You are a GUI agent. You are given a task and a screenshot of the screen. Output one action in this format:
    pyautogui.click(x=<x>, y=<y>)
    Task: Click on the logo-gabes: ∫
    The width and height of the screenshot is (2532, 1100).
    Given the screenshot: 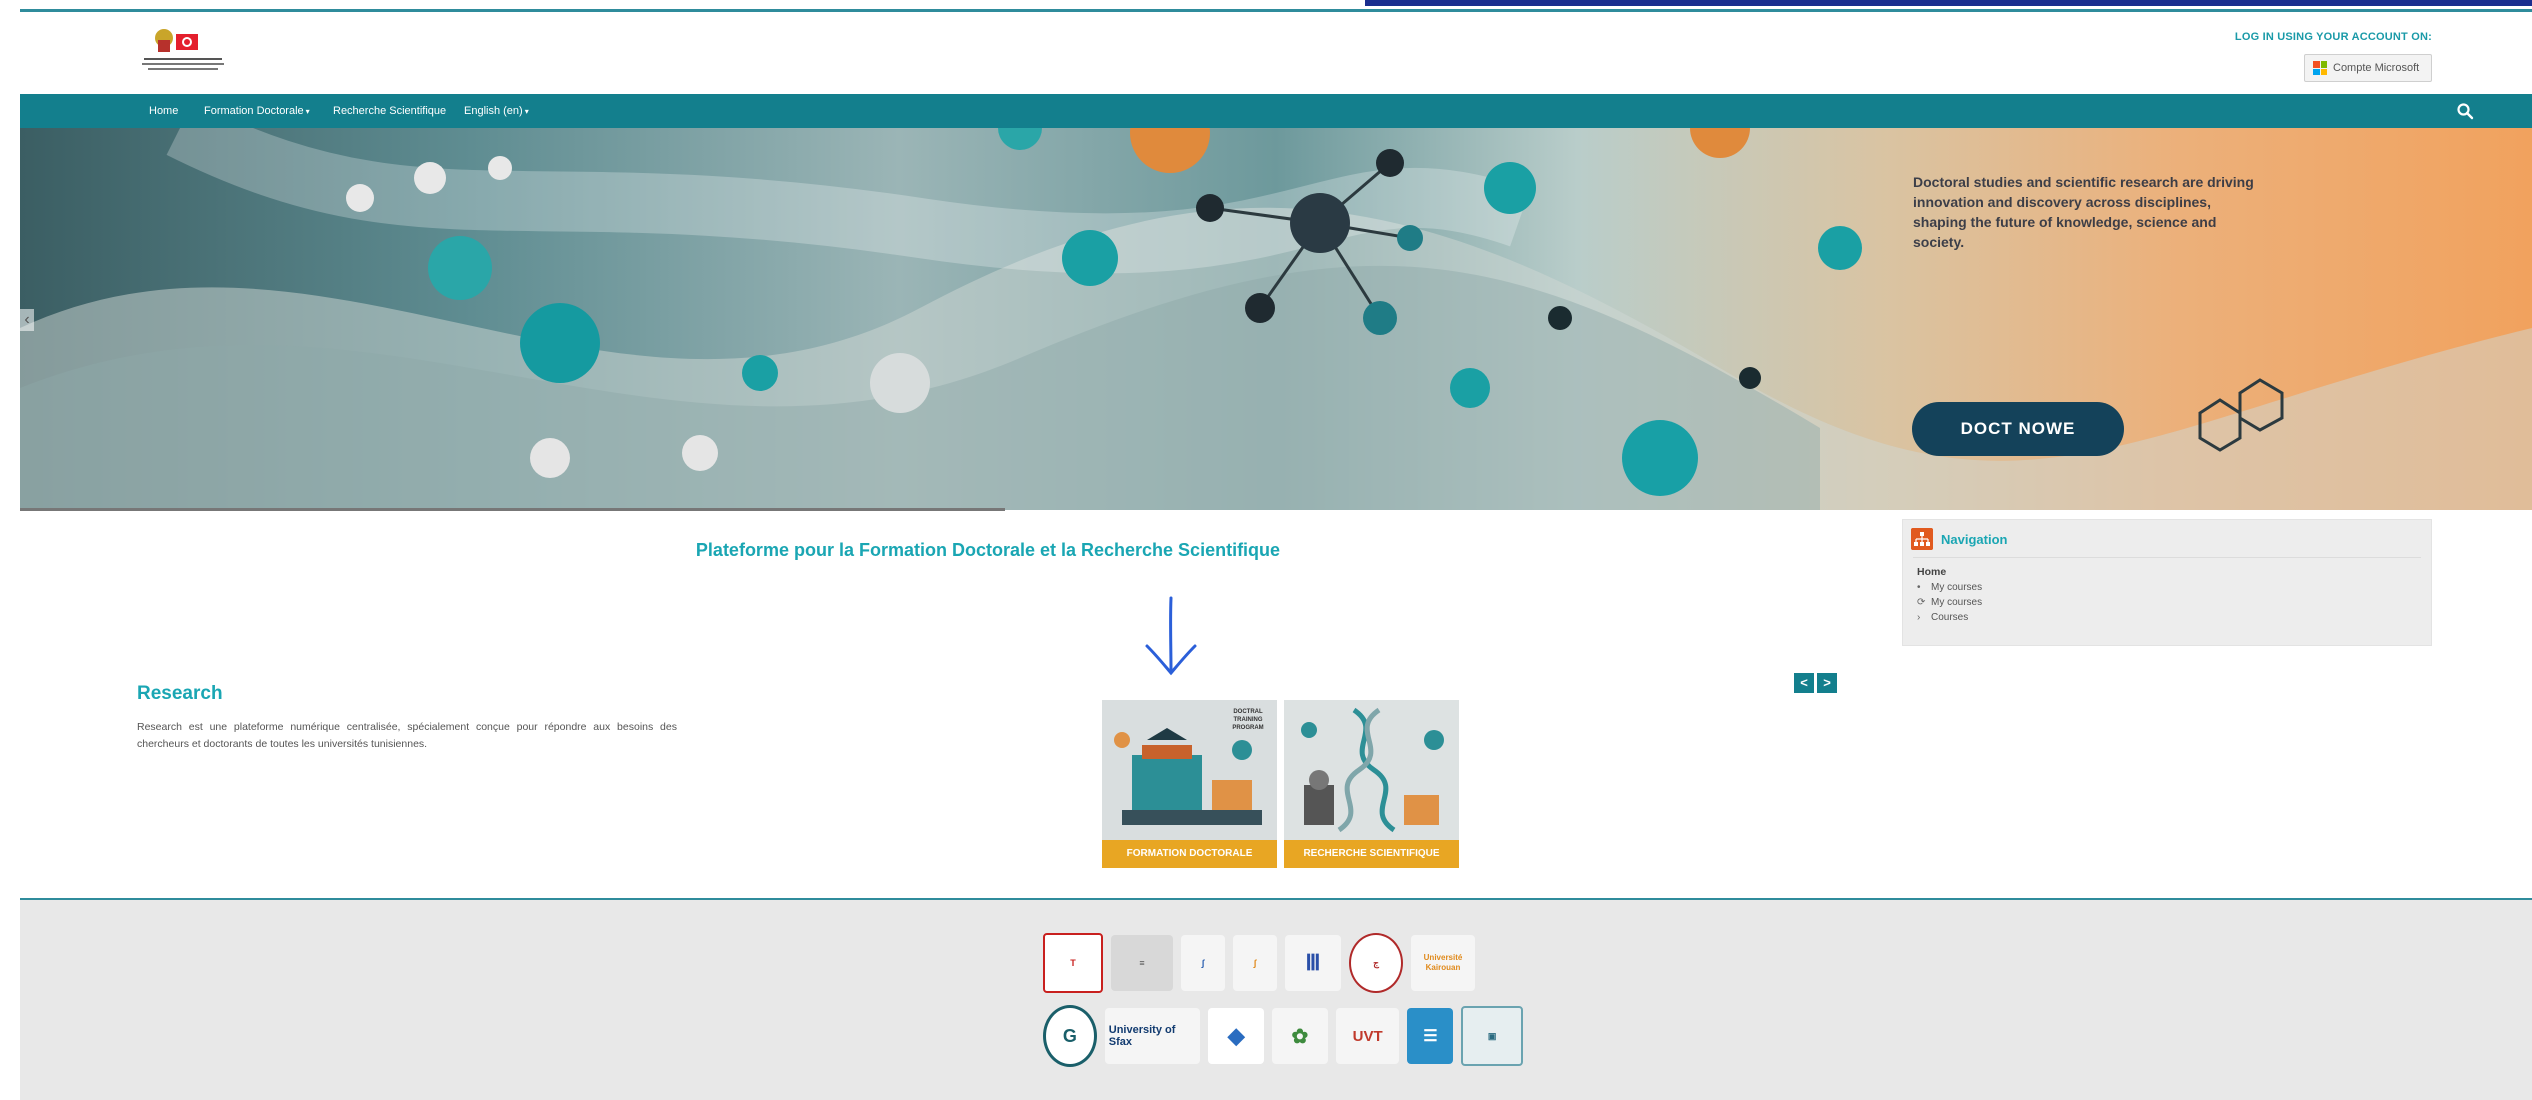 What is the action you would take?
    pyautogui.click(x=1203, y=963)
    